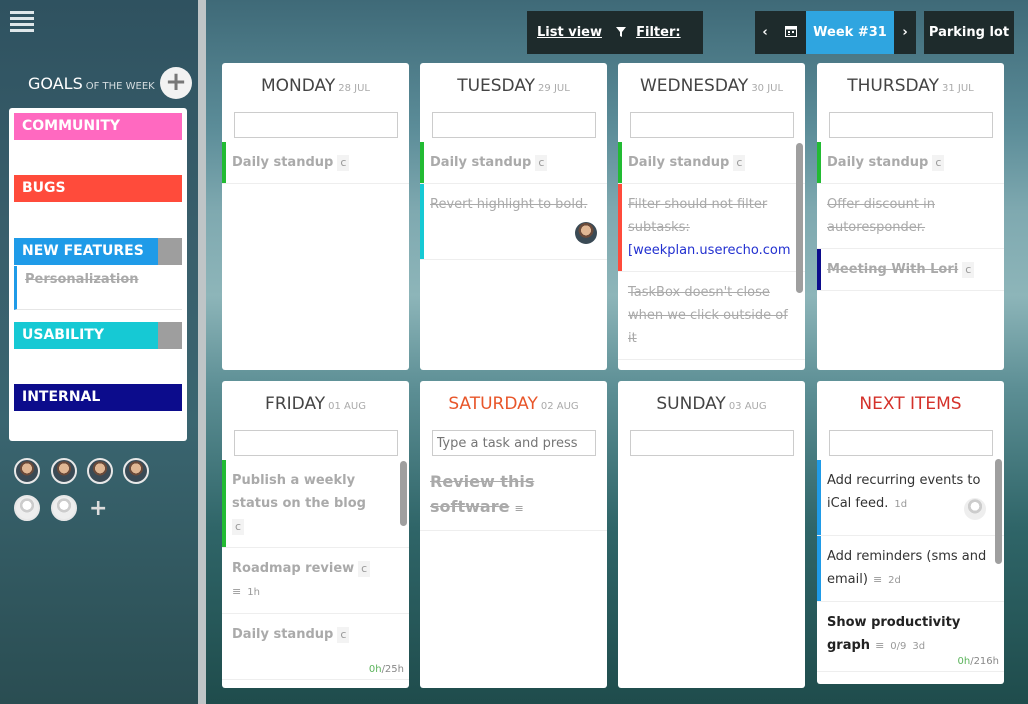  What do you see at coordinates (315, 647) in the screenshot?
I see `task-card: Daily standup c 0h/25h` at bounding box center [315, 647].